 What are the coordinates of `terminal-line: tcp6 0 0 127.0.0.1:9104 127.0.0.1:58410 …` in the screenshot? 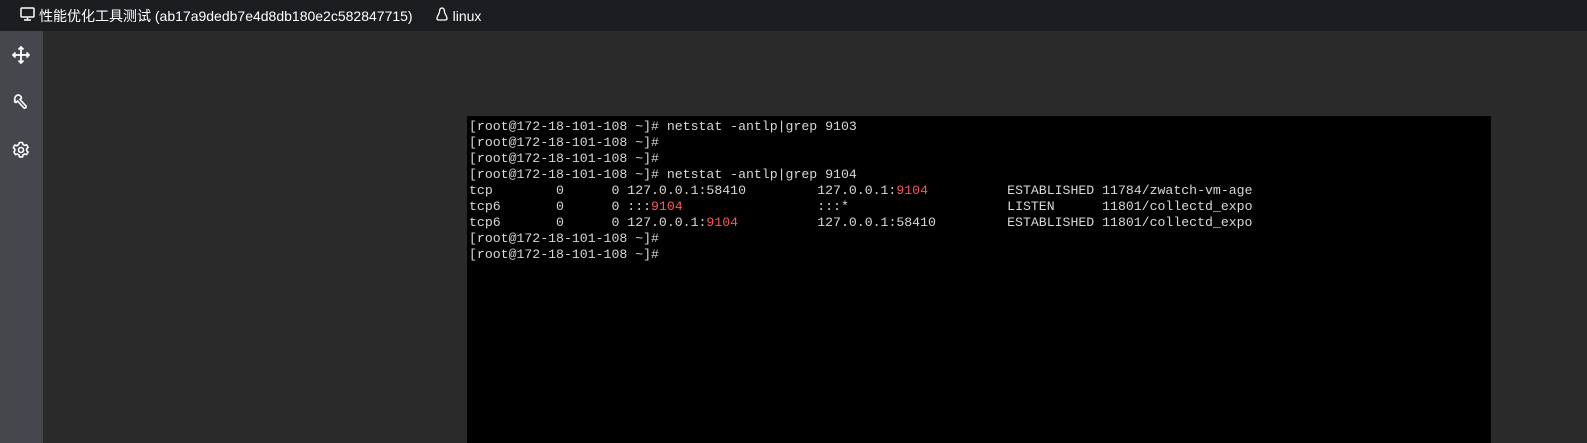 It's located at (980, 223).